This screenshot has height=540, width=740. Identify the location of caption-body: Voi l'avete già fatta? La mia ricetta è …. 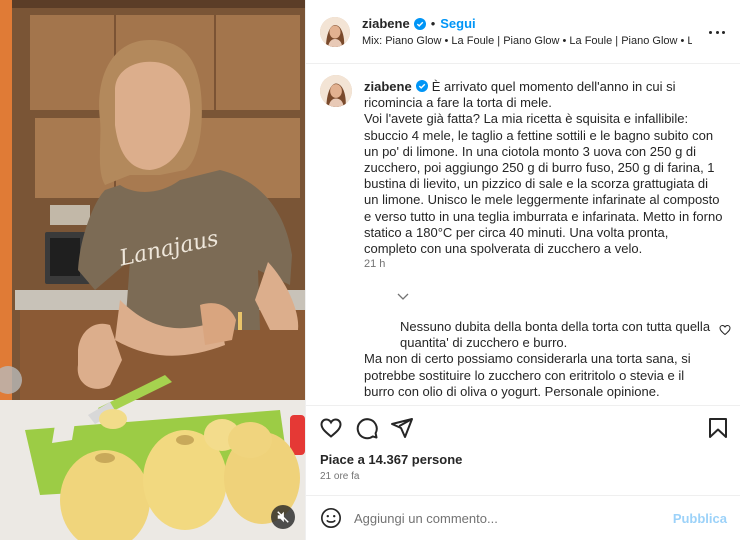
(543, 184).